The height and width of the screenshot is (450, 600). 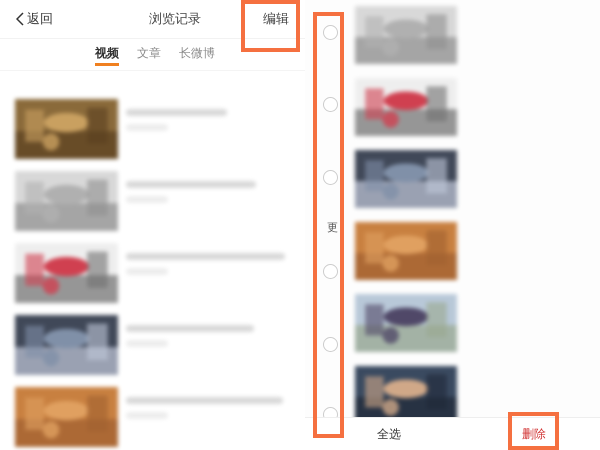 What do you see at coordinates (34, 19) in the screenshot?
I see `back-button: 返回` at bounding box center [34, 19].